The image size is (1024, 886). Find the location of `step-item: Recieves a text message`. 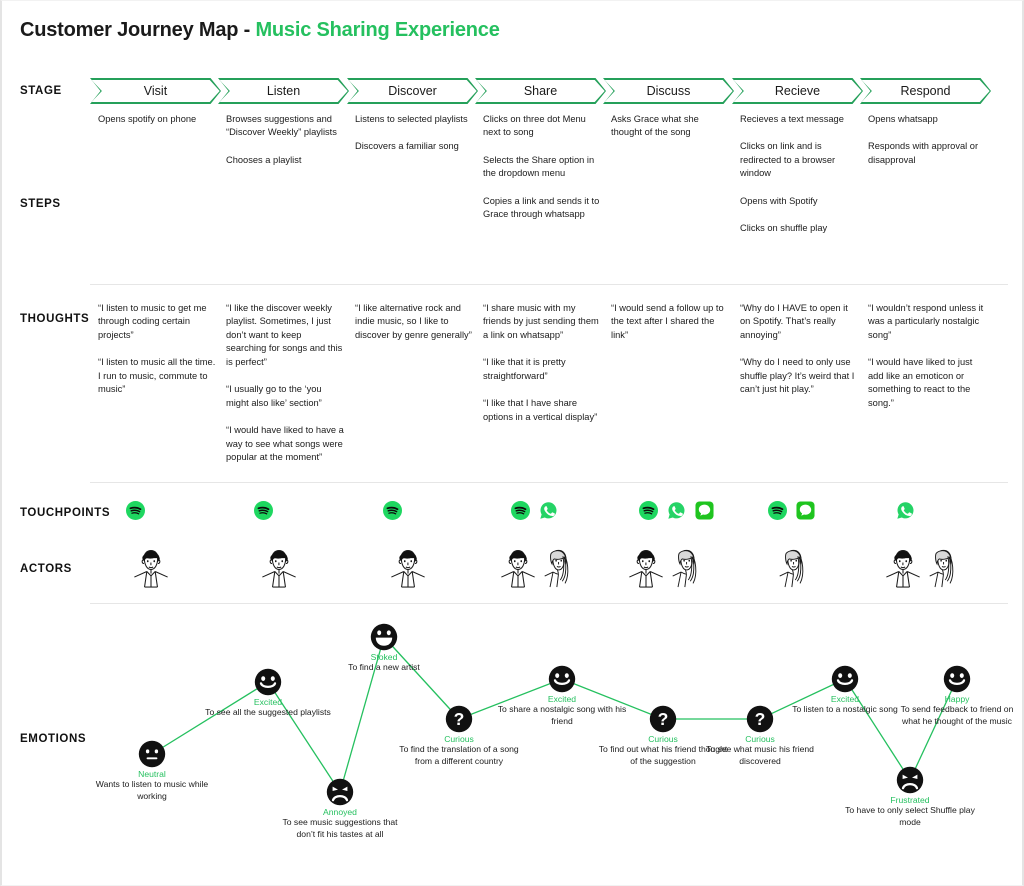

step-item: Recieves a text message is located at coordinates (792, 119).